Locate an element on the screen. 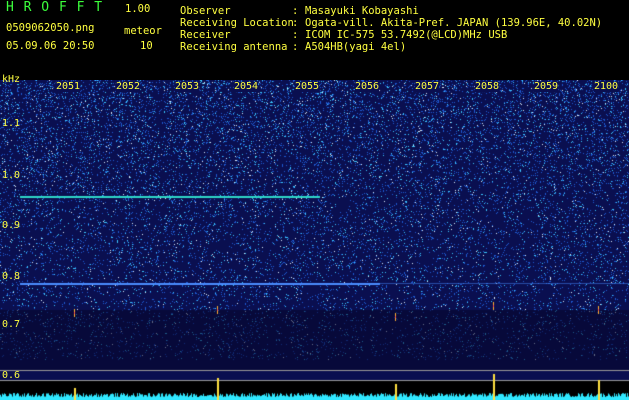 This screenshot has height=400, width=629. y-tick-label: 1.0 is located at coordinates (11, 175).